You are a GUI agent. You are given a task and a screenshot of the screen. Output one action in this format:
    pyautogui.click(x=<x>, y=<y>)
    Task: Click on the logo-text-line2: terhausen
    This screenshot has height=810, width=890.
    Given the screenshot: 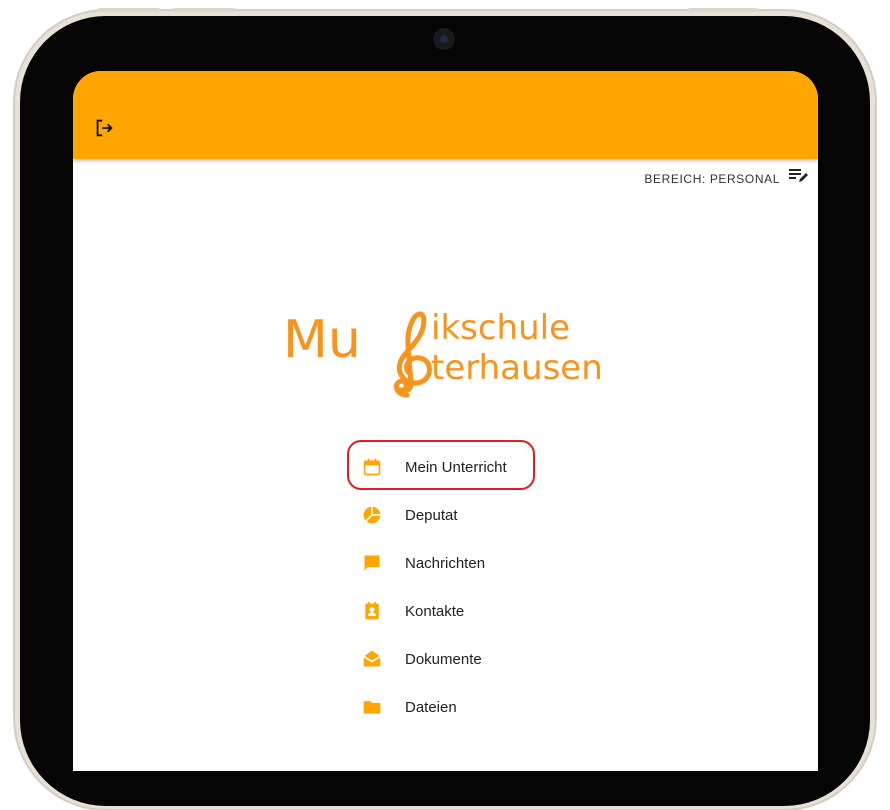 What is the action you would take?
    pyautogui.click(x=517, y=368)
    